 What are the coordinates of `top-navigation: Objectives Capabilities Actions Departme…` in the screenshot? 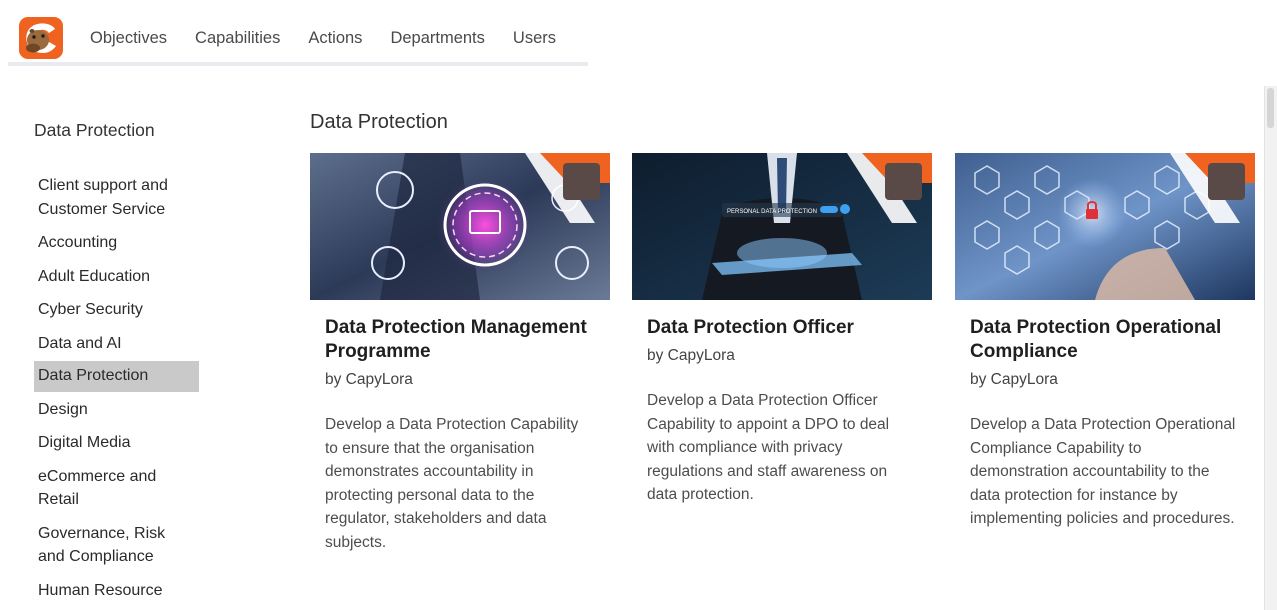 It's located at (298, 33).